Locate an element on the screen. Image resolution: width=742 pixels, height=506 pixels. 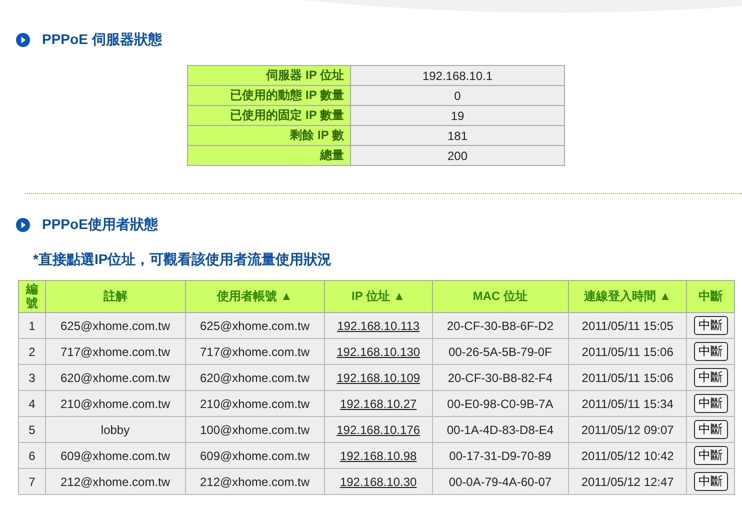
table-cell: 00-E0-98-C0-9B-7A is located at coordinates (500, 403).